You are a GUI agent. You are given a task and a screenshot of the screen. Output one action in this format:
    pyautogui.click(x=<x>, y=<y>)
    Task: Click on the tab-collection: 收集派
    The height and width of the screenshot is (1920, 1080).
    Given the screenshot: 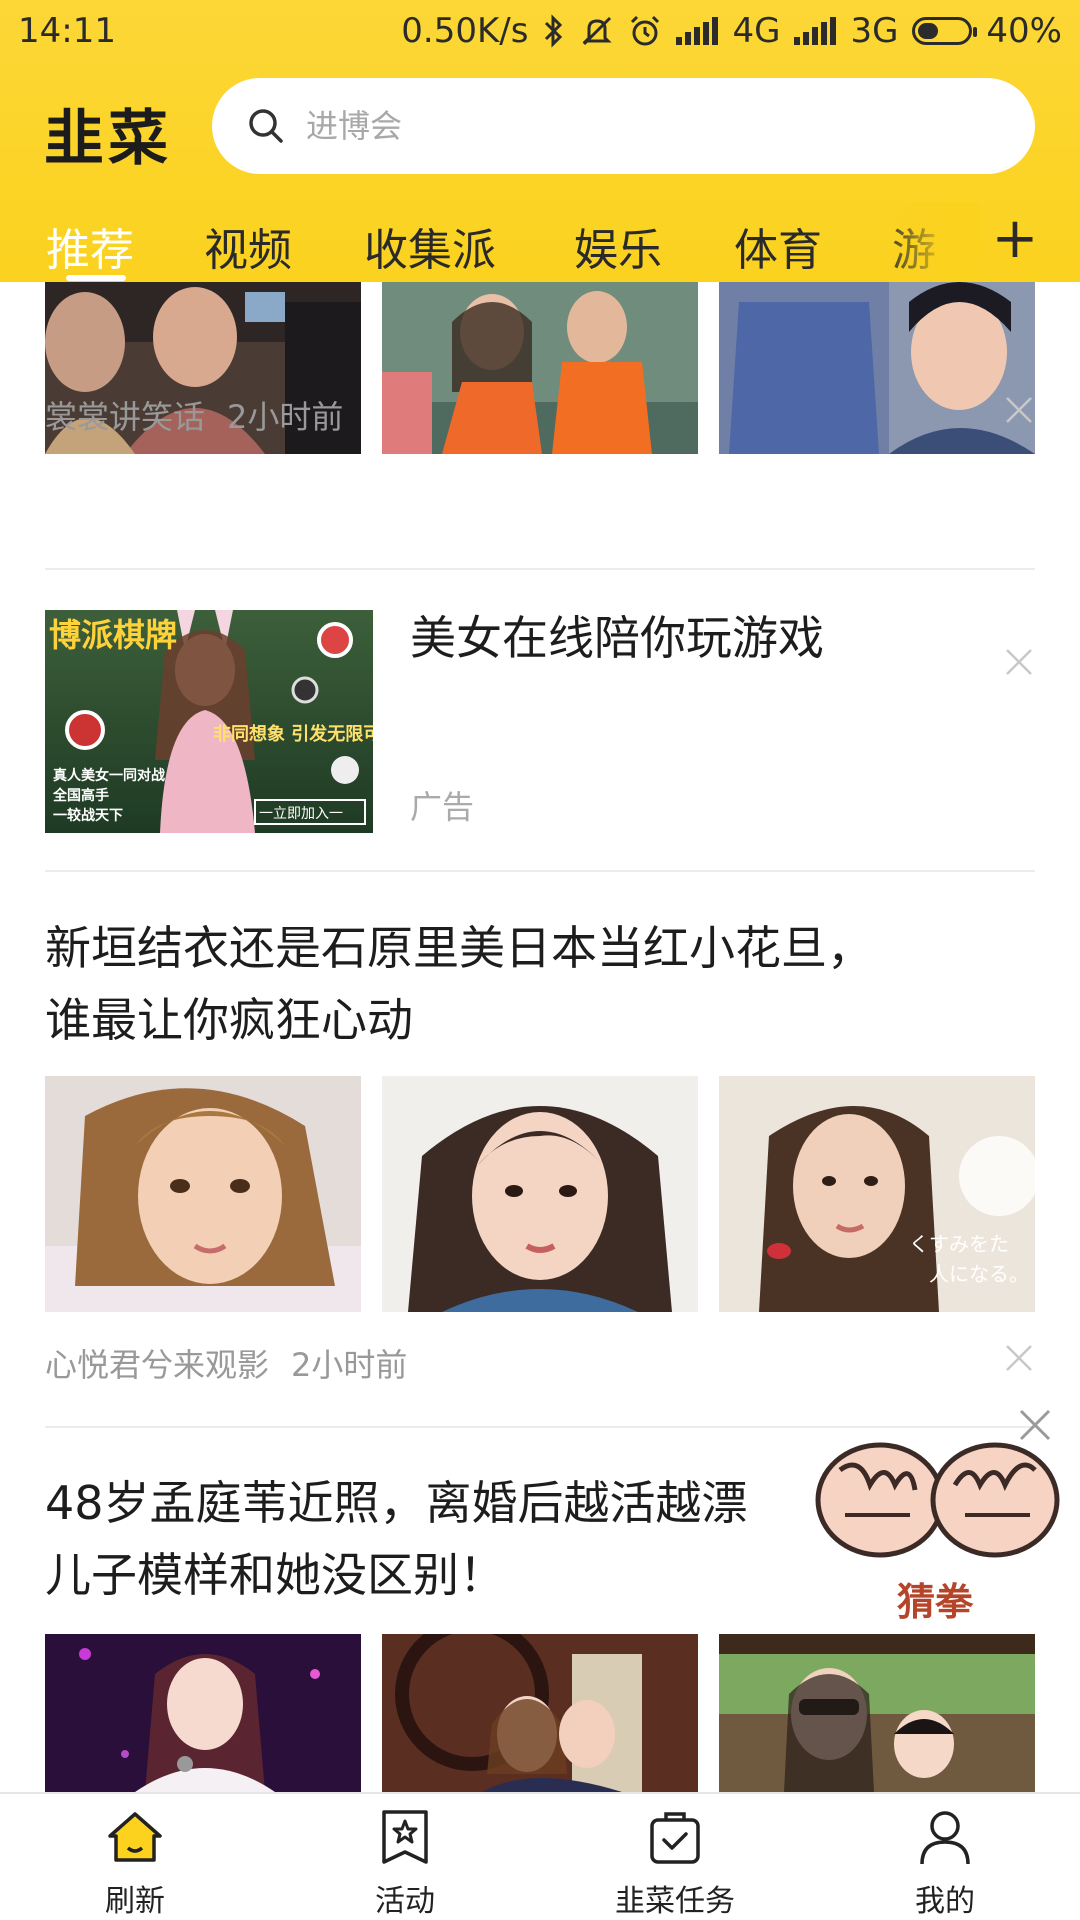 What is the action you would take?
    pyautogui.click(x=430, y=246)
    